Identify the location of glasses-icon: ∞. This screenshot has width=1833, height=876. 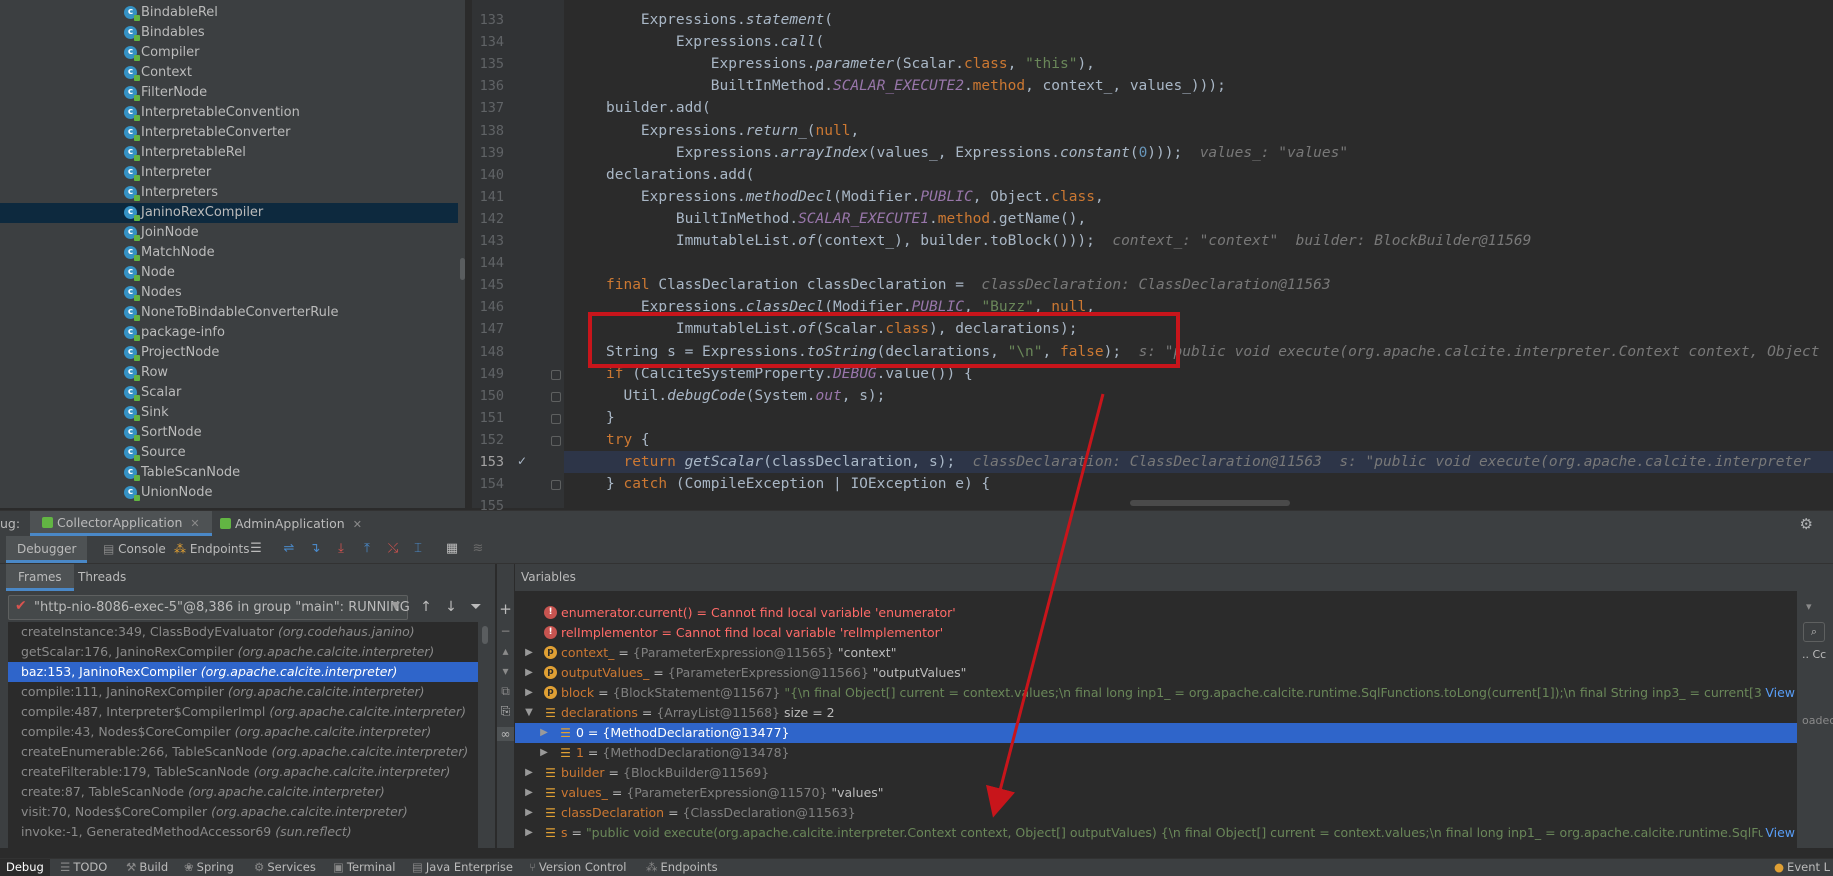
(505, 734).